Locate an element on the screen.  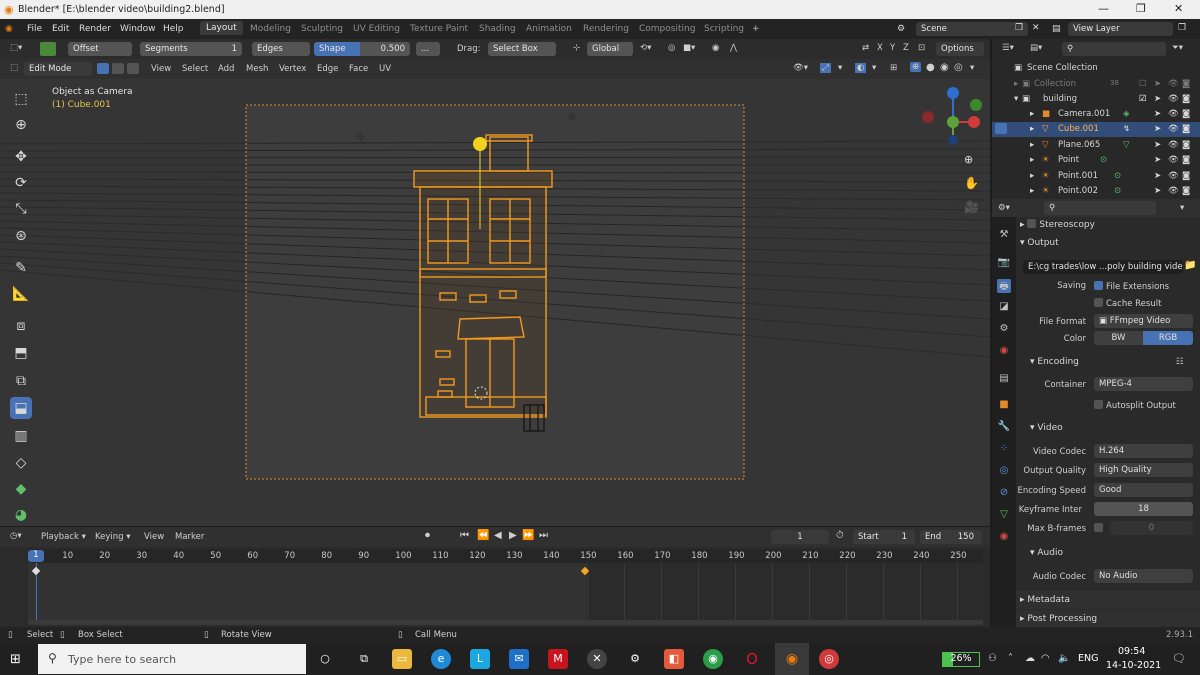
material-tab-icon: ◉ is located at coordinates (1004, 538).